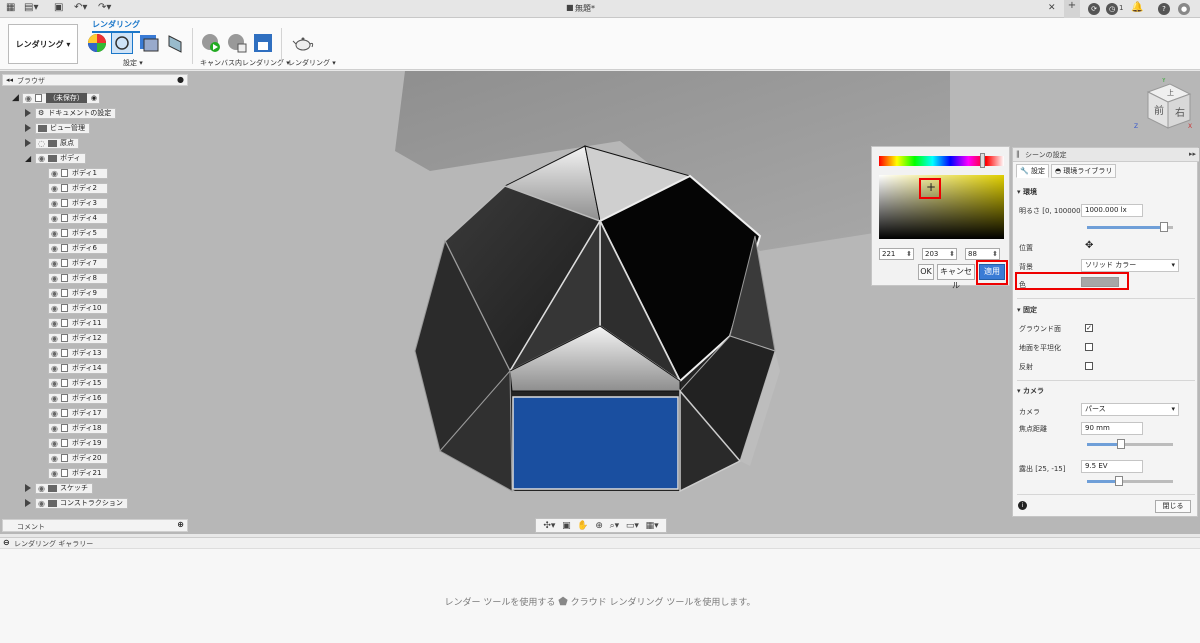 The width and height of the screenshot is (1200, 643). What do you see at coordinates (180, 524) in the screenshot?
I see `add-comment-icon: ⊕` at bounding box center [180, 524].